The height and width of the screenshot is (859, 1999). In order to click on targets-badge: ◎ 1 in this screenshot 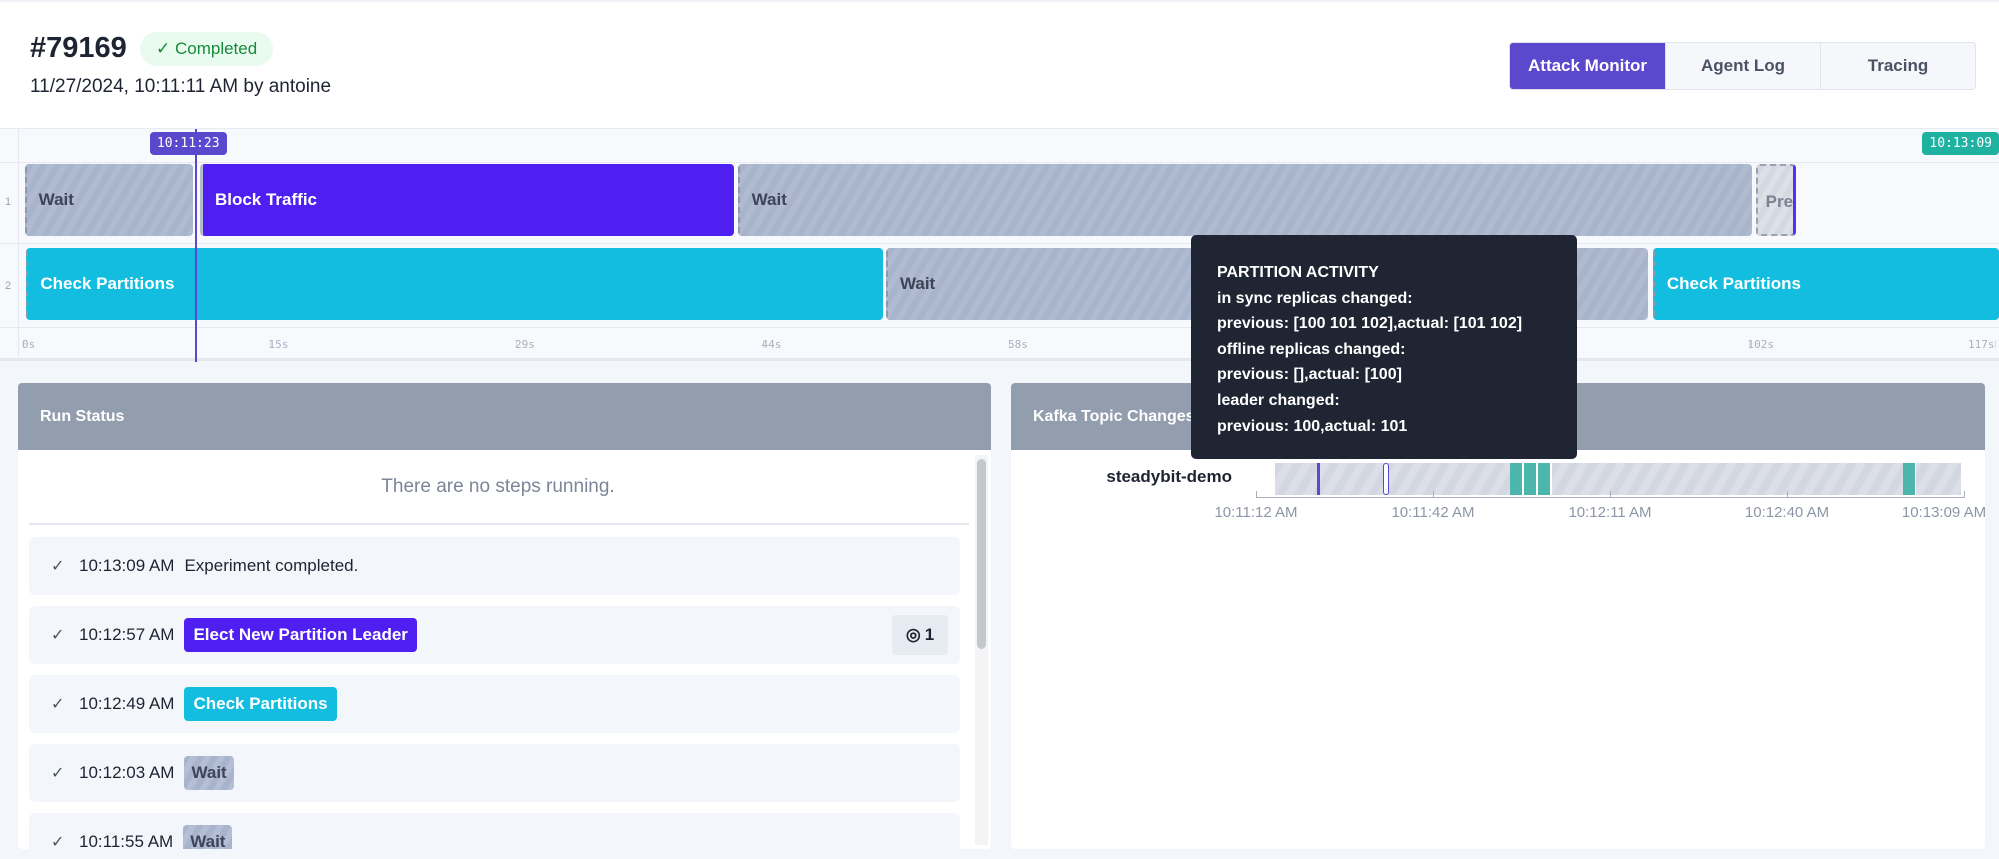, I will do `click(920, 635)`.